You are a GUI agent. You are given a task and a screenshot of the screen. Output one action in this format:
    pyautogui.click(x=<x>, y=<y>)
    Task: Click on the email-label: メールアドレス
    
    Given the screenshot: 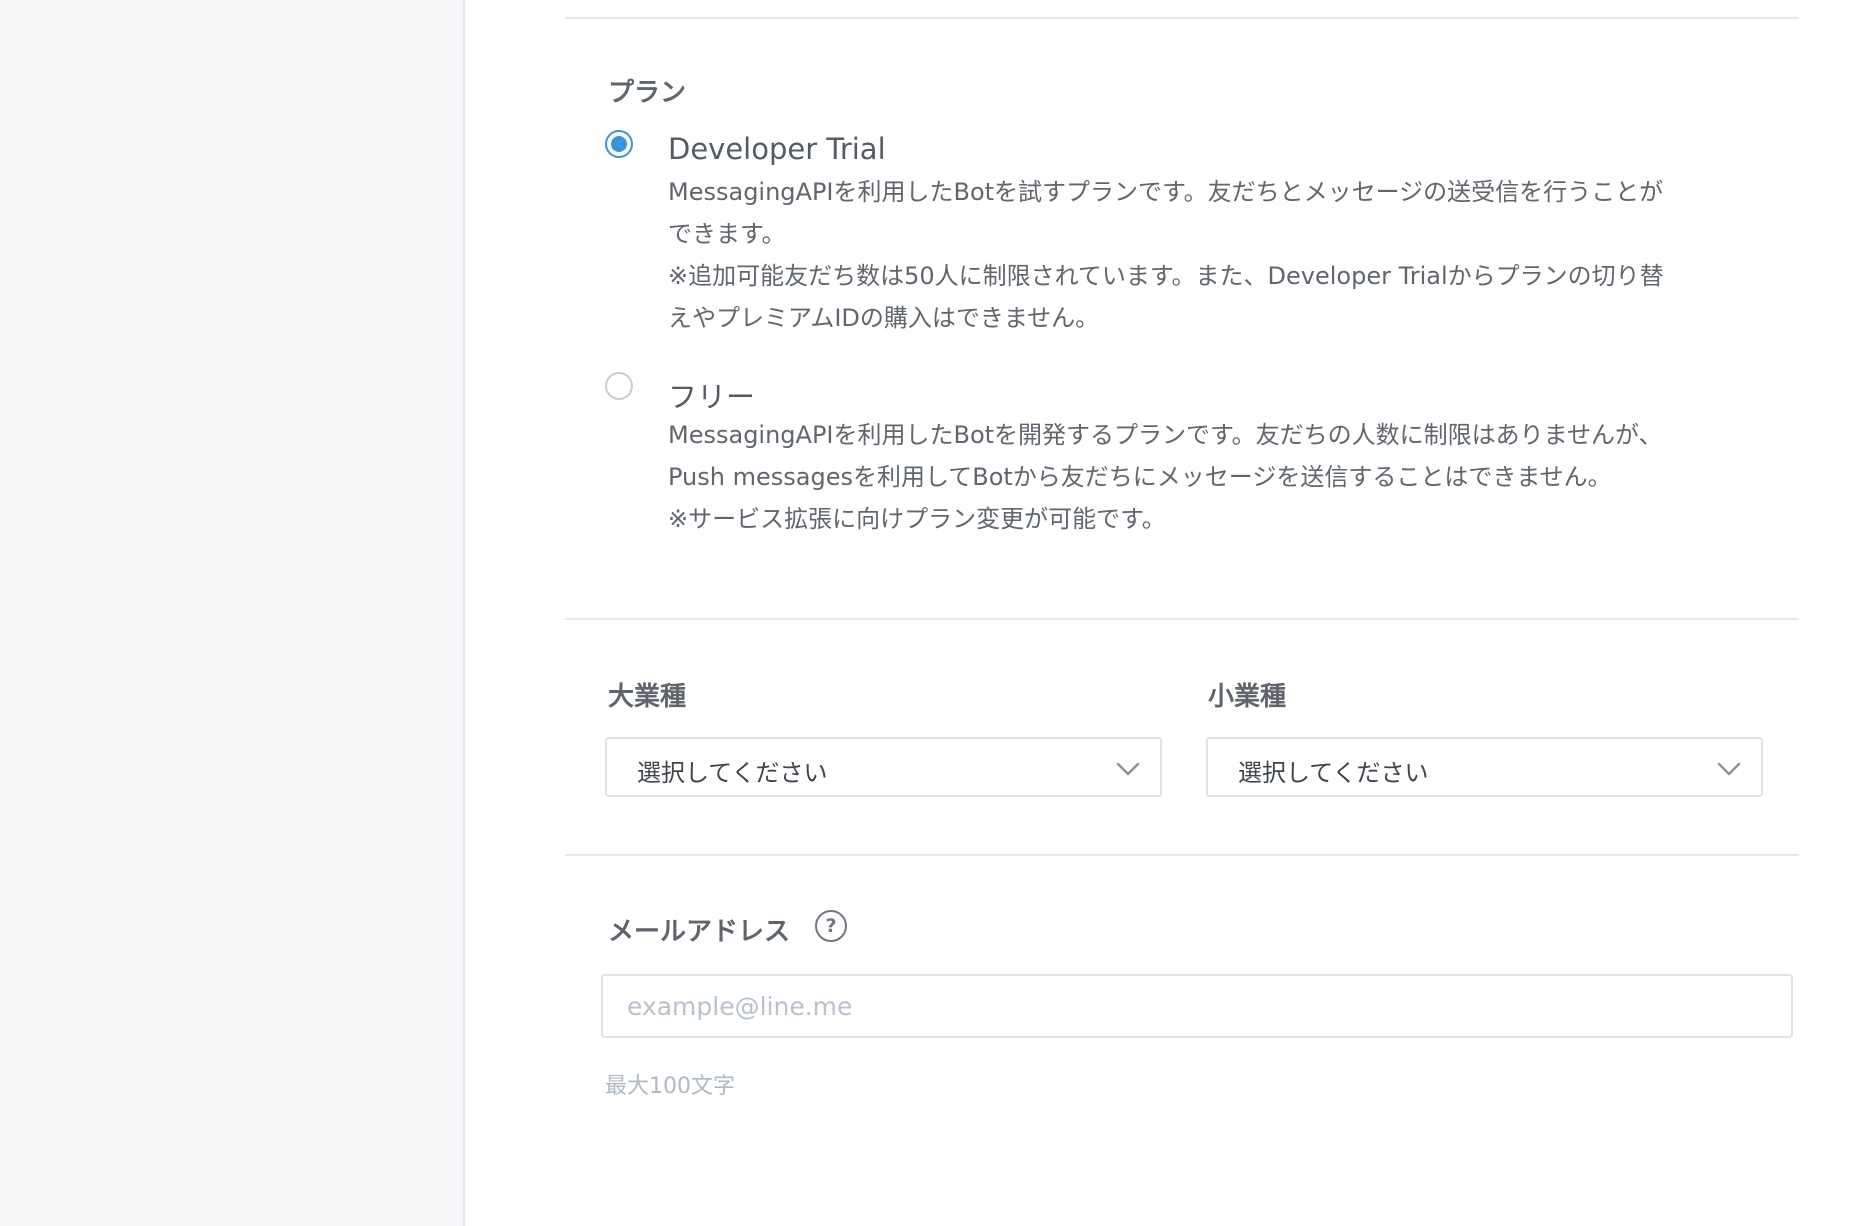 What is the action you would take?
    pyautogui.click(x=699, y=932)
    